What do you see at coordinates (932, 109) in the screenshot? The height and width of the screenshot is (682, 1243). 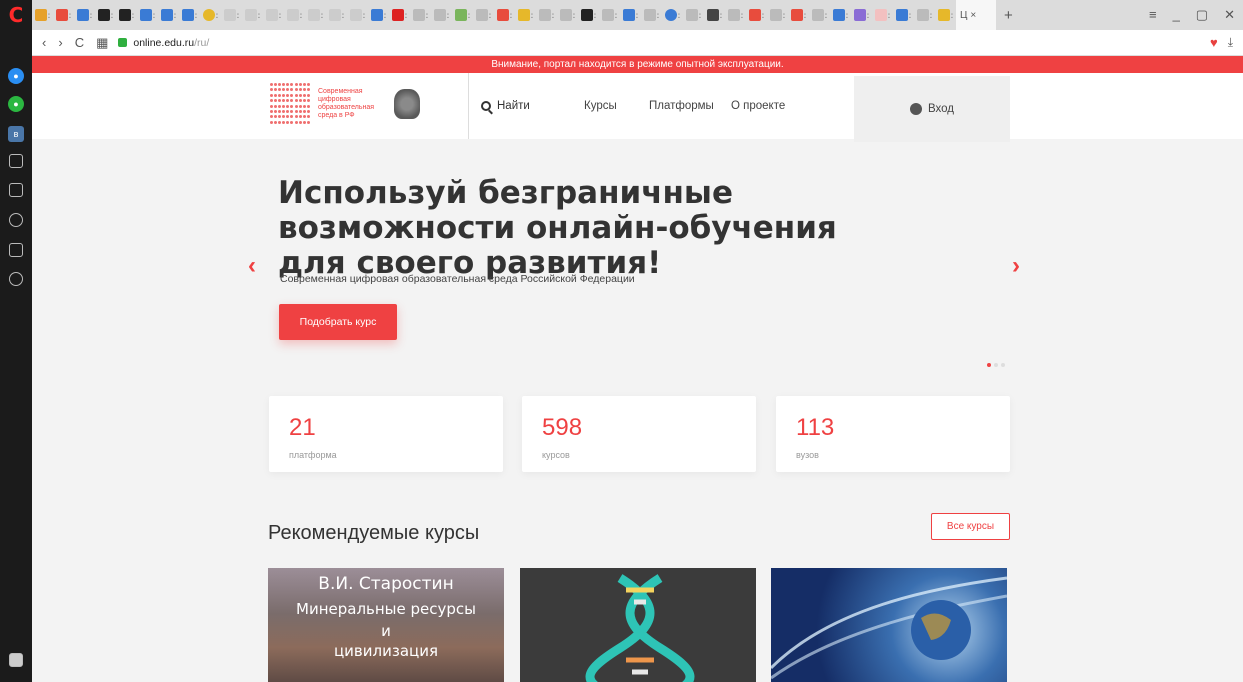 I see `login-button: Вход` at bounding box center [932, 109].